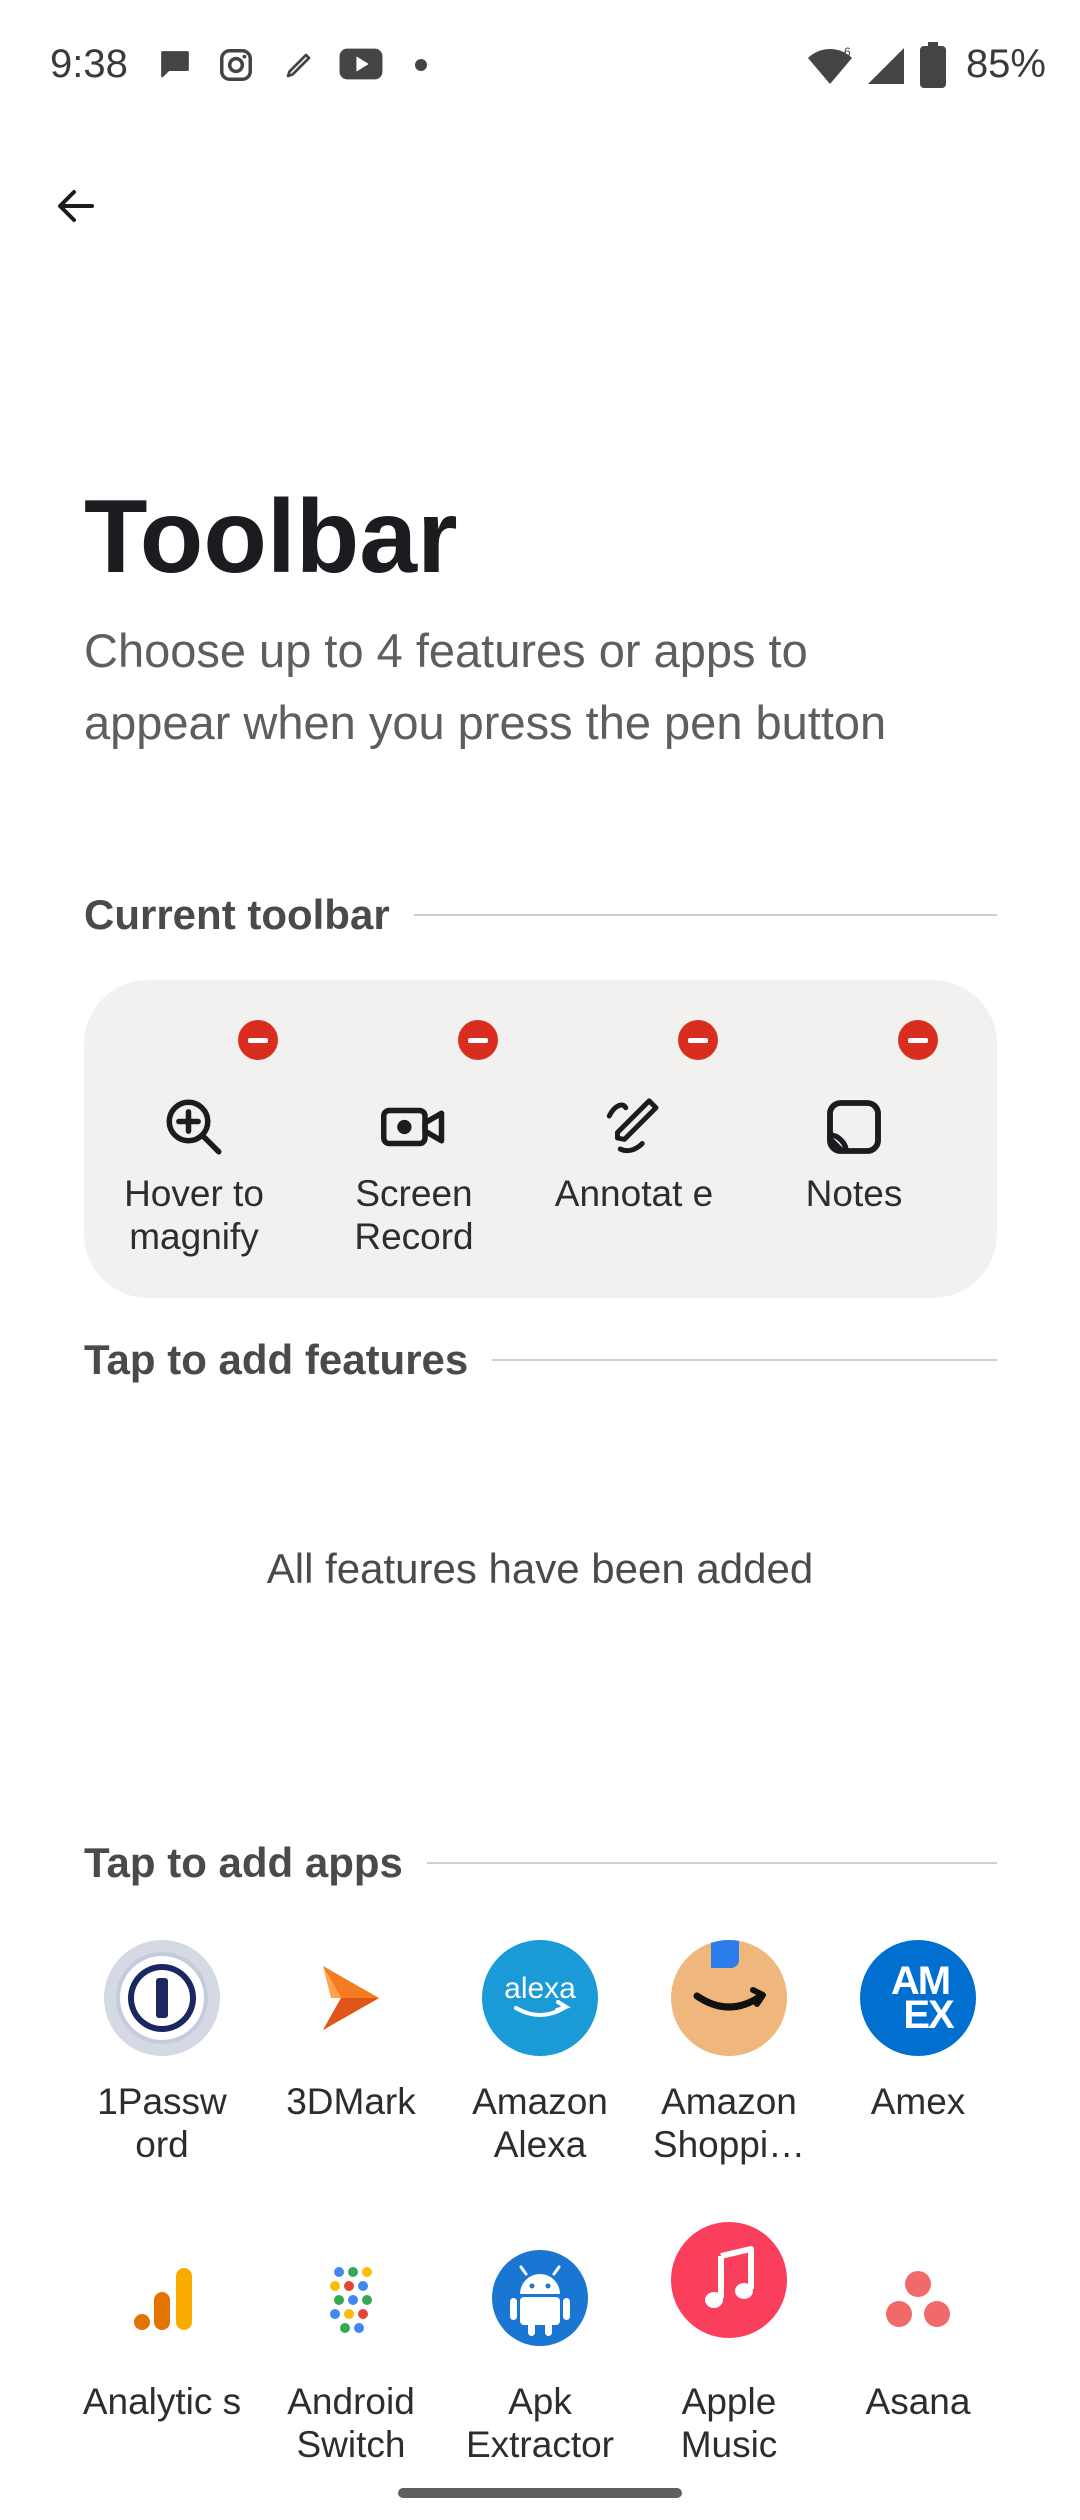 This screenshot has width=1080, height=2520. Describe the element at coordinates (540, 1988) in the screenshot. I see `alexa-wordmark: alexa` at that location.